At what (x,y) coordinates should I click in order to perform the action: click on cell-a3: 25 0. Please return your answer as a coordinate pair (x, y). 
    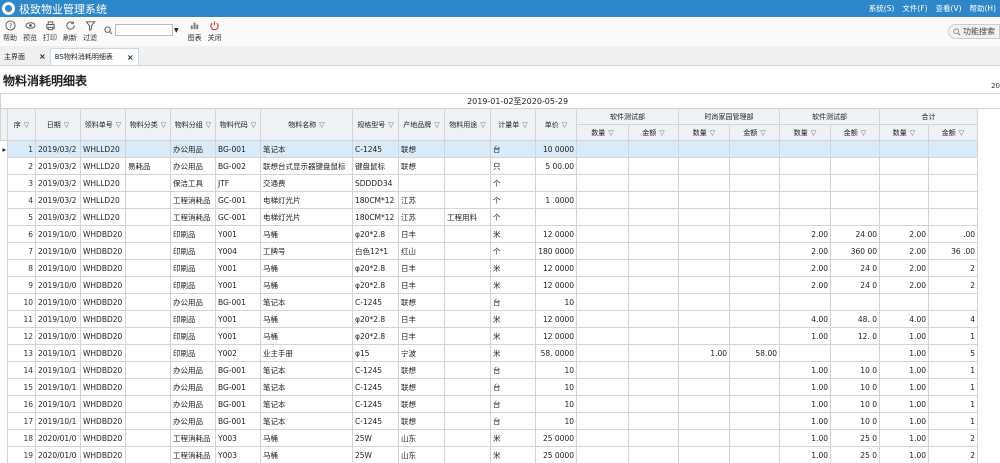
    Looking at the image, I should click on (855, 454).